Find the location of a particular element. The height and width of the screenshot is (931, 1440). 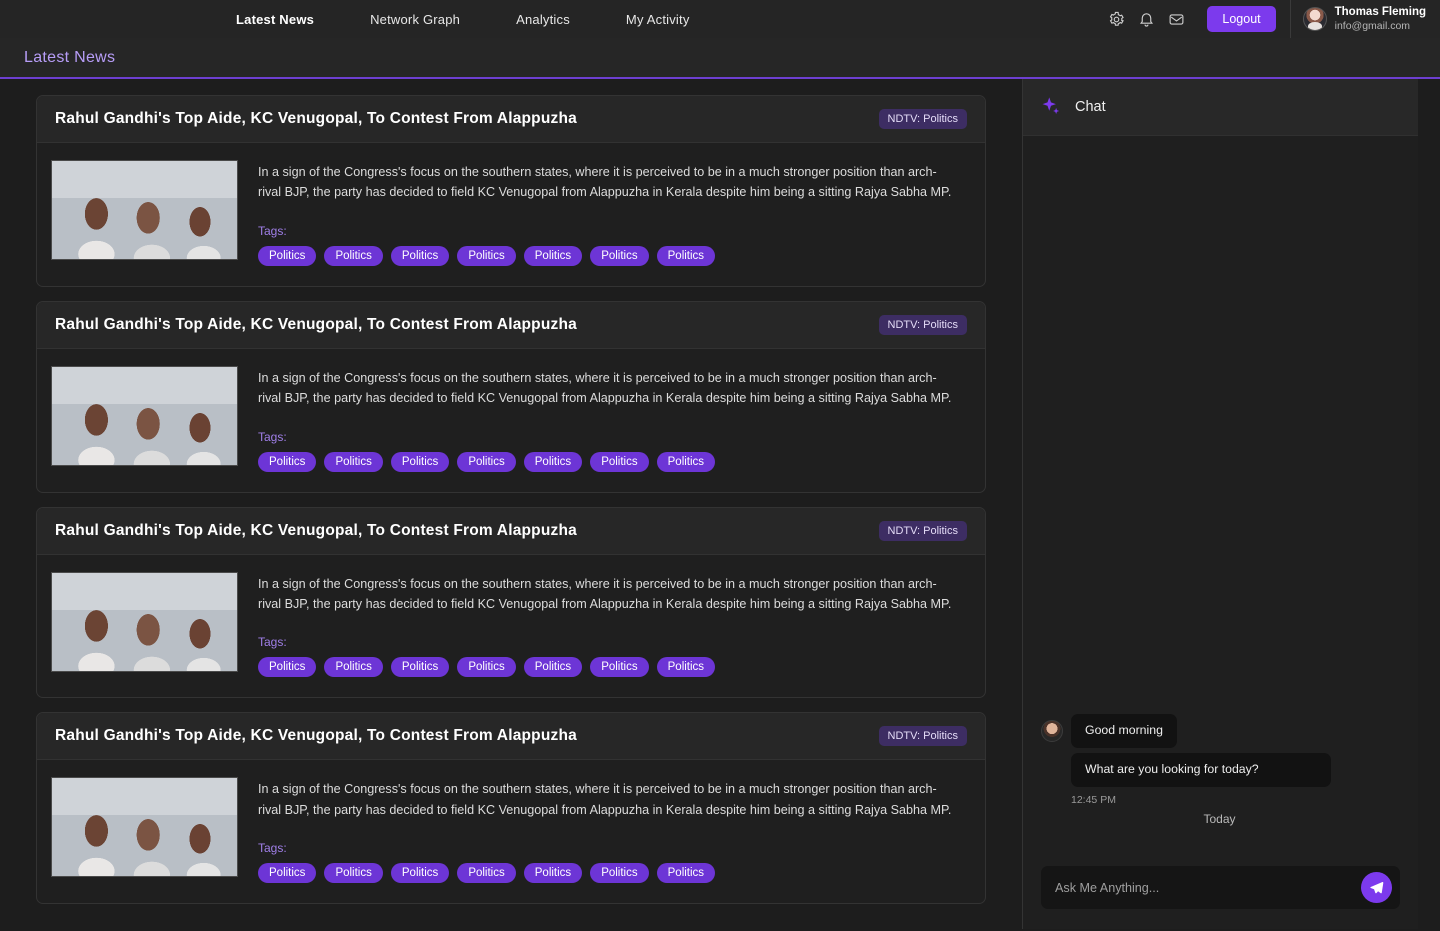

nav-item-my-activity: My Activity is located at coordinates (658, 19).